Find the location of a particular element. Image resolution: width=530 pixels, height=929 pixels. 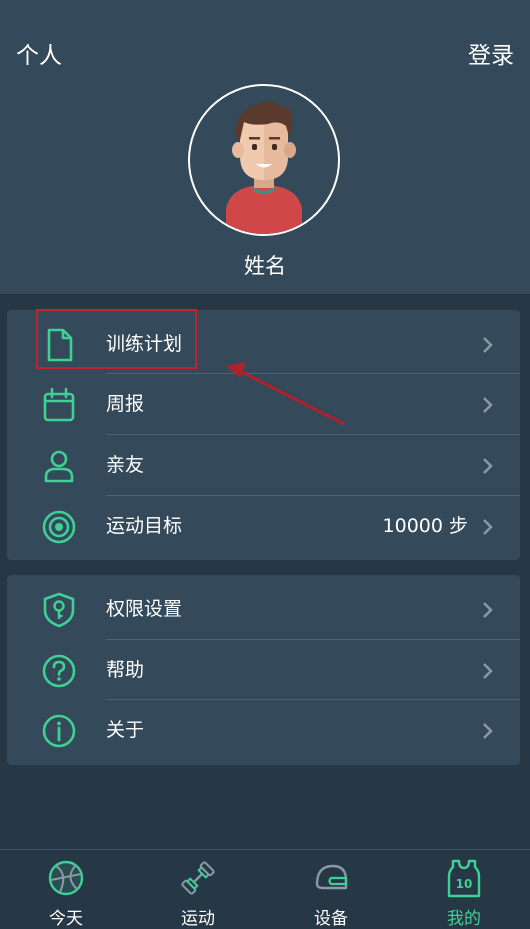

question-circle-icon is located at coordinates (59, 671).